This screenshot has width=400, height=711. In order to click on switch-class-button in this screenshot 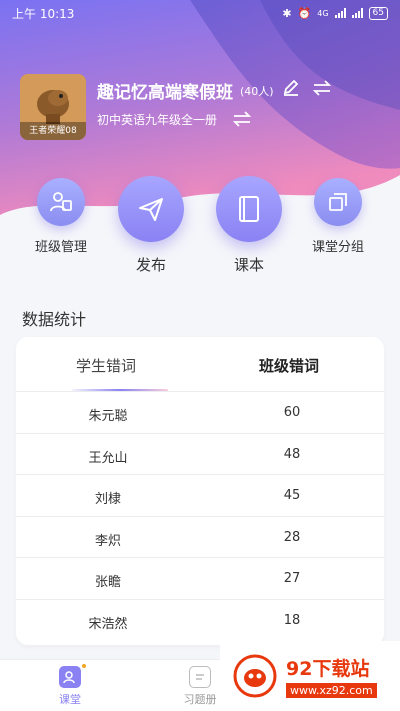, I will do `click(322, 88)`.